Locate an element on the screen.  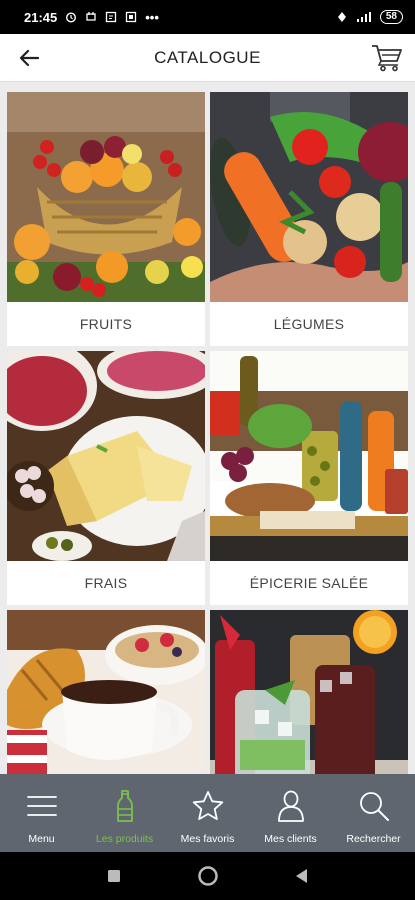
arrow-left-icon is located at coordinates (29, 58).